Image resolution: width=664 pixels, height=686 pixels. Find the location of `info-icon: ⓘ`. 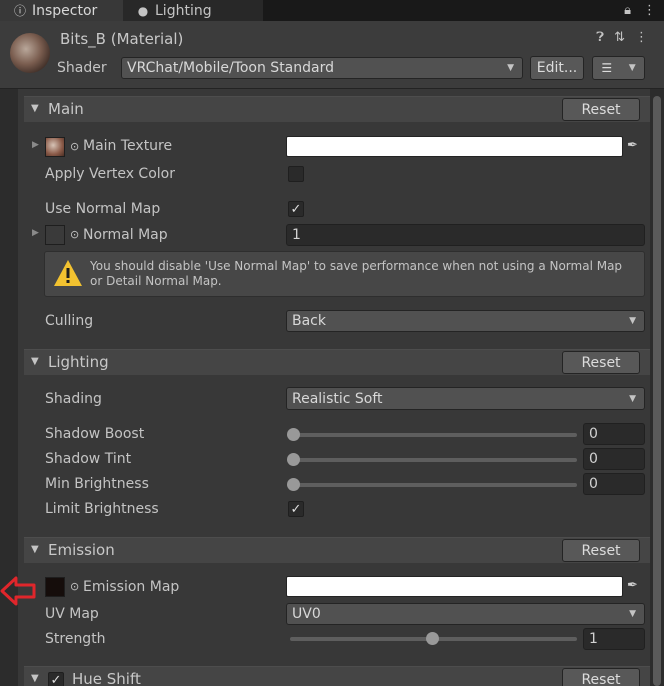

info-icon: ⓘ is located at coordinates (20, 11).